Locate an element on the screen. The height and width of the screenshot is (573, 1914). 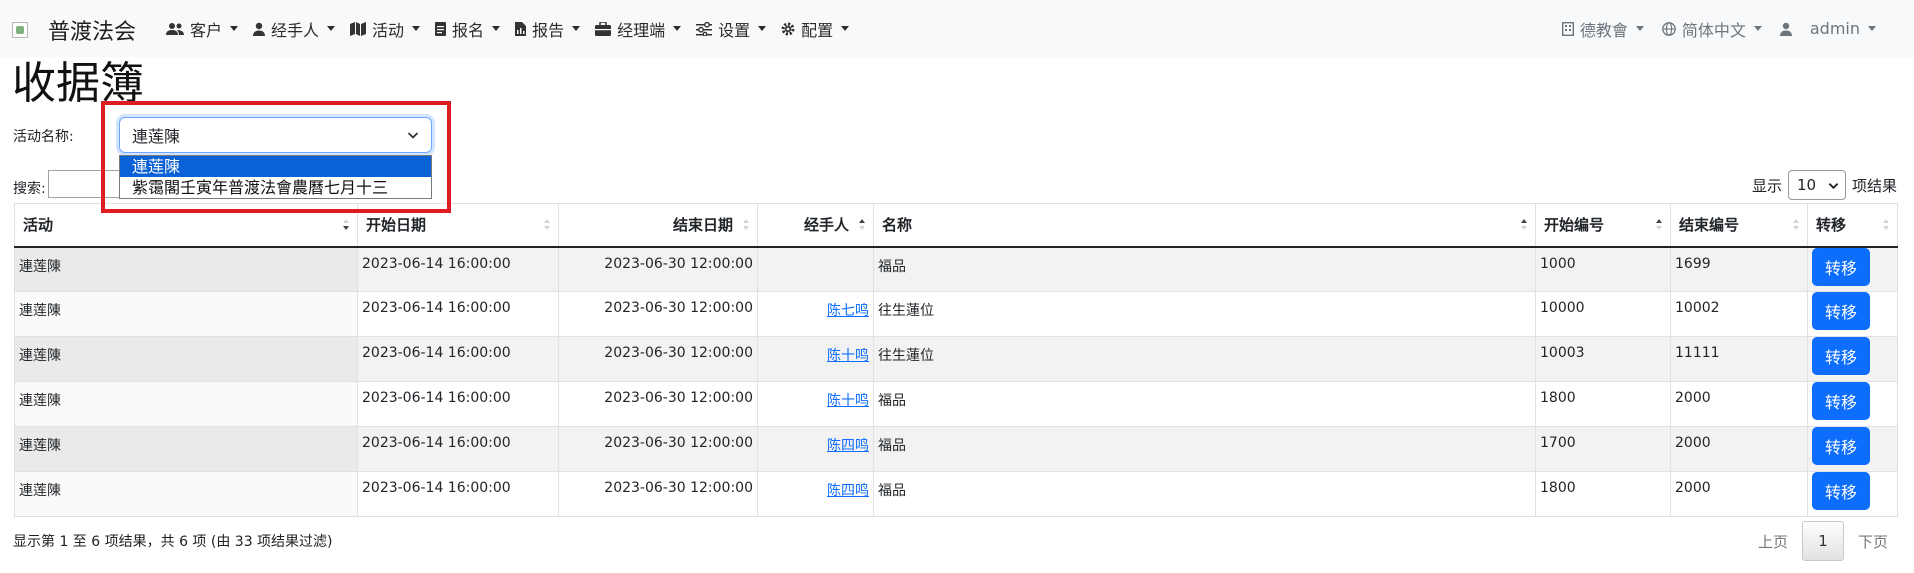
nav-config: 配置 is located at coordinates (815, 29).